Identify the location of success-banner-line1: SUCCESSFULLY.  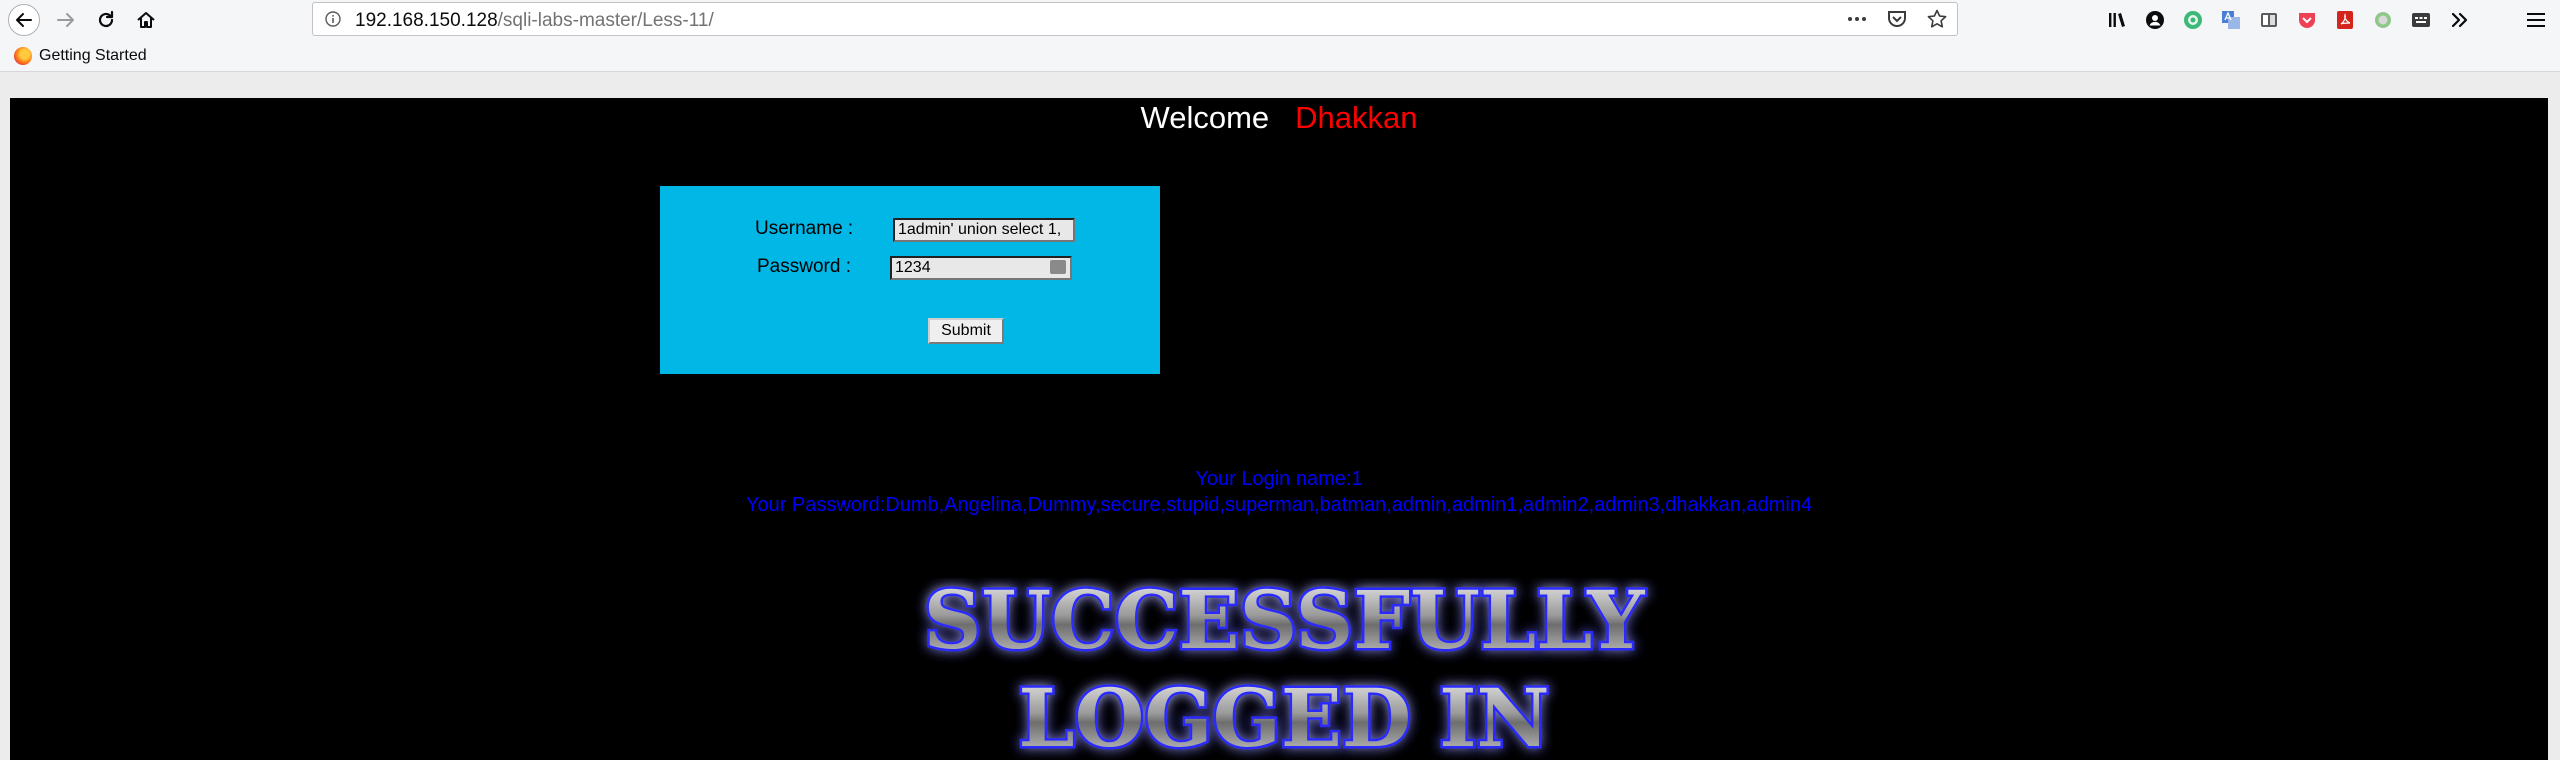
(1285, 622).